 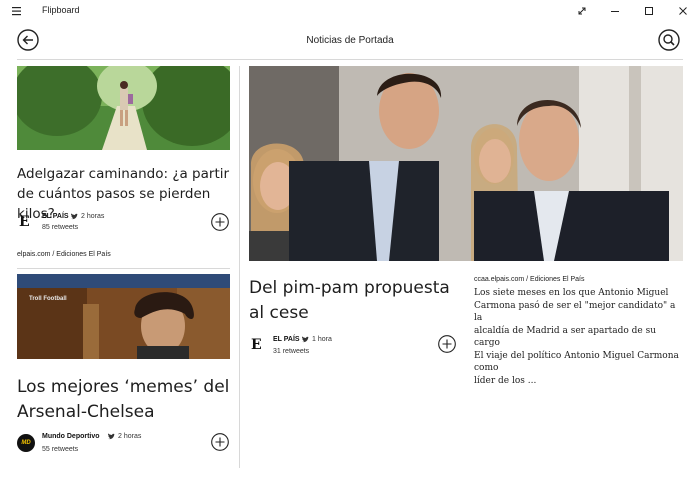 I want to click on column-divider, so click(x=239, y=267).